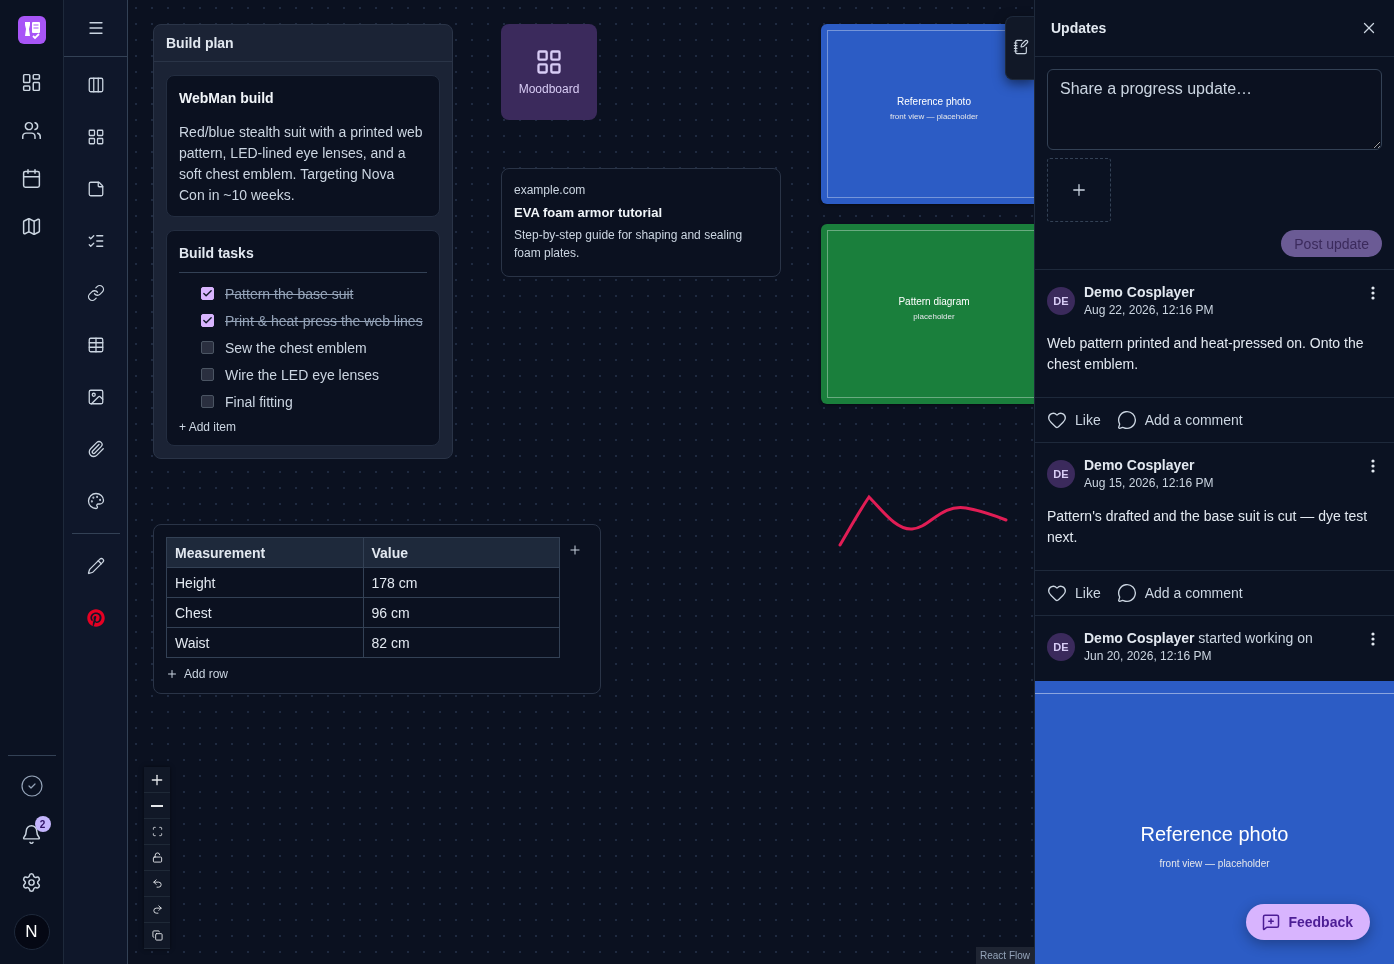  What do you see at coordinates (95, 345) in the screenshot?
I see `table-icon` at bounding box center [95, 345].